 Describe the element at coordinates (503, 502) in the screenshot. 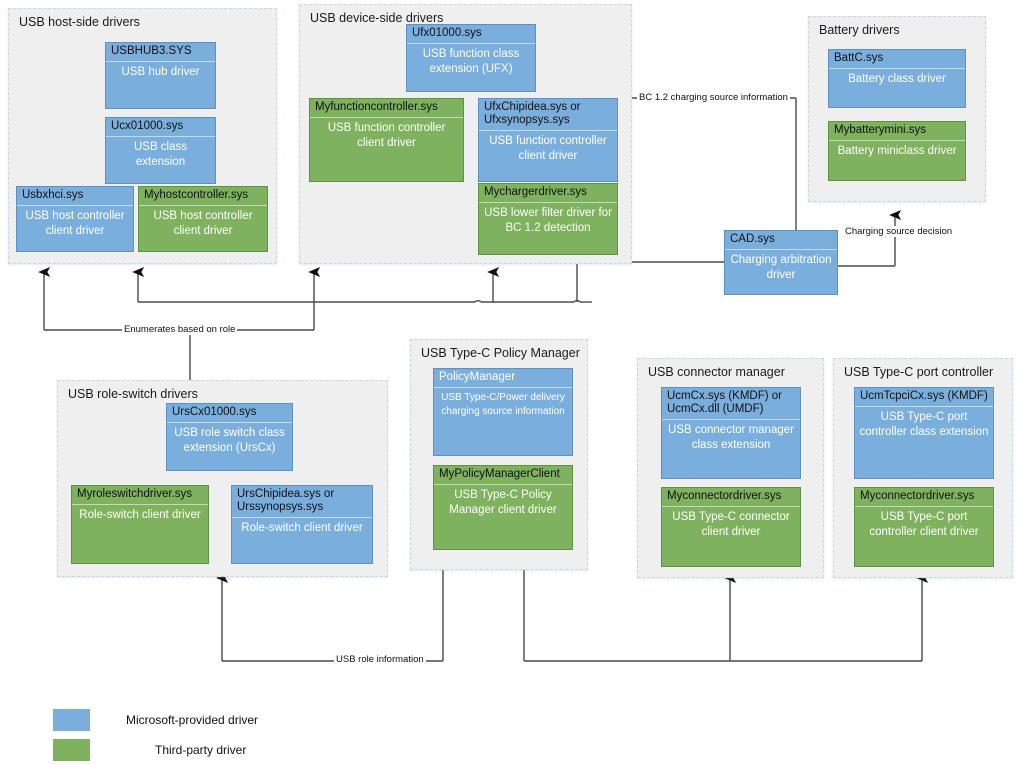

I see `box-body-mypolicymanagerclient: USB Type-C Policy Manager client driver` at that location.